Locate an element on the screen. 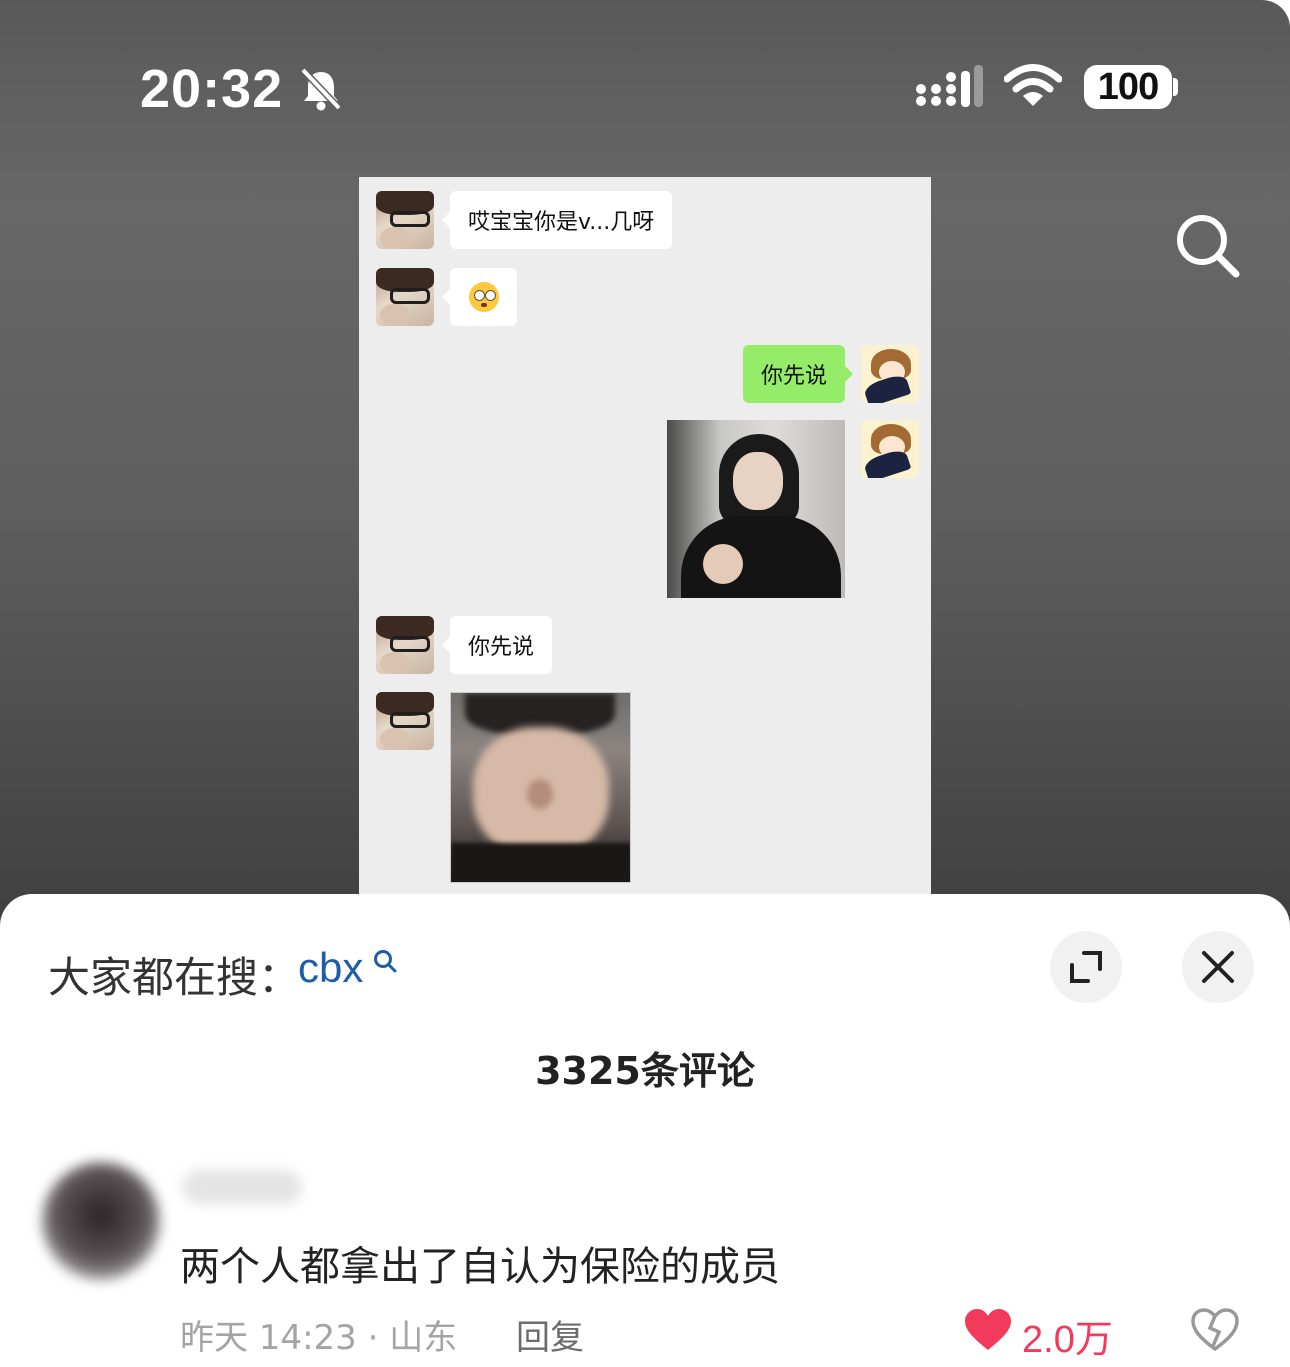 The width and height of the screenshot is (1290, 1367). search-suggestion-label: 大家都在搜： is located at coordinates (174, 977).